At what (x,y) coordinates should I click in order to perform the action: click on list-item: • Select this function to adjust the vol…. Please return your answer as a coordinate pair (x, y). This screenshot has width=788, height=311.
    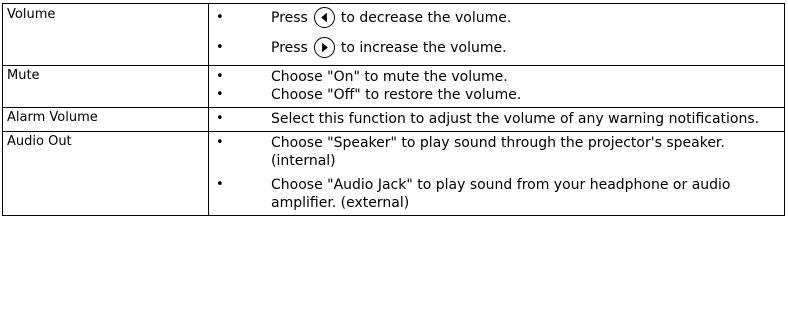
    Looking at the image, I should click on (496, 119).